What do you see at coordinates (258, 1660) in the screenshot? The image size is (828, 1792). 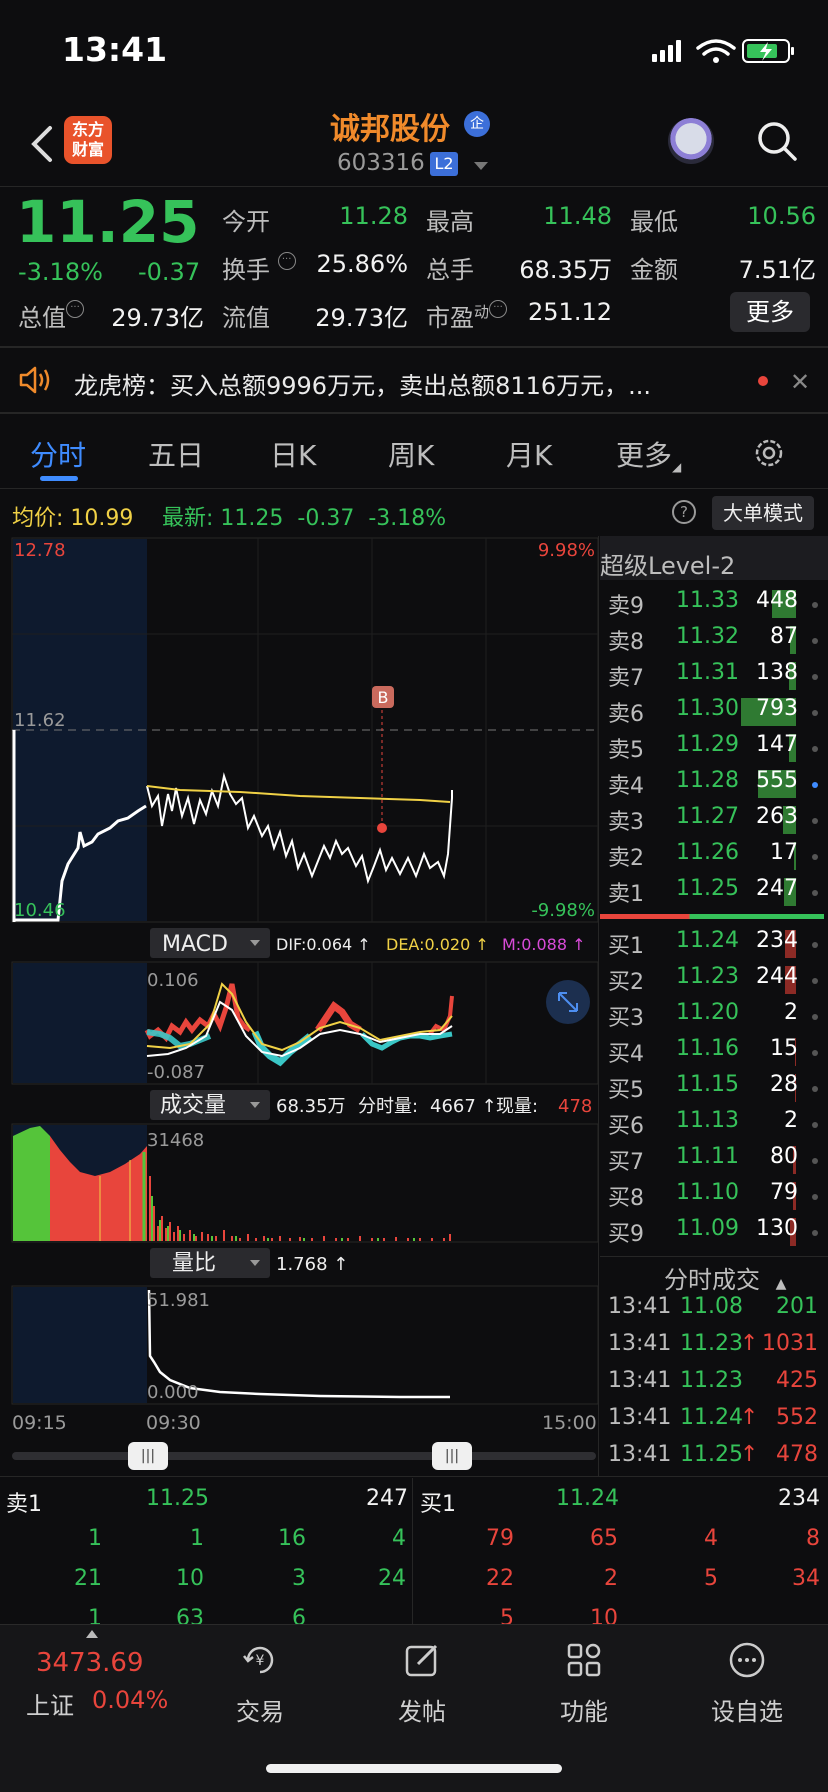 I see `trade-icon: ¥` at bounding box center [258, 1660].